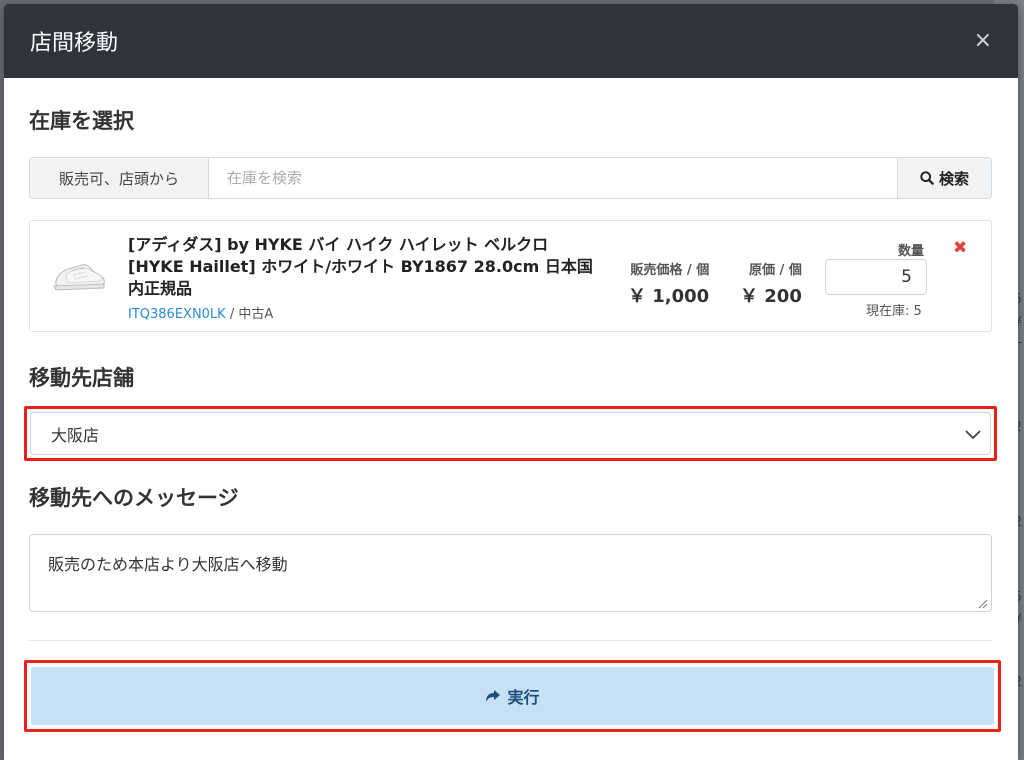  Describe the element at coordinates (982, 603) in the screenshot. I see `resize-handle-icon` at that location.